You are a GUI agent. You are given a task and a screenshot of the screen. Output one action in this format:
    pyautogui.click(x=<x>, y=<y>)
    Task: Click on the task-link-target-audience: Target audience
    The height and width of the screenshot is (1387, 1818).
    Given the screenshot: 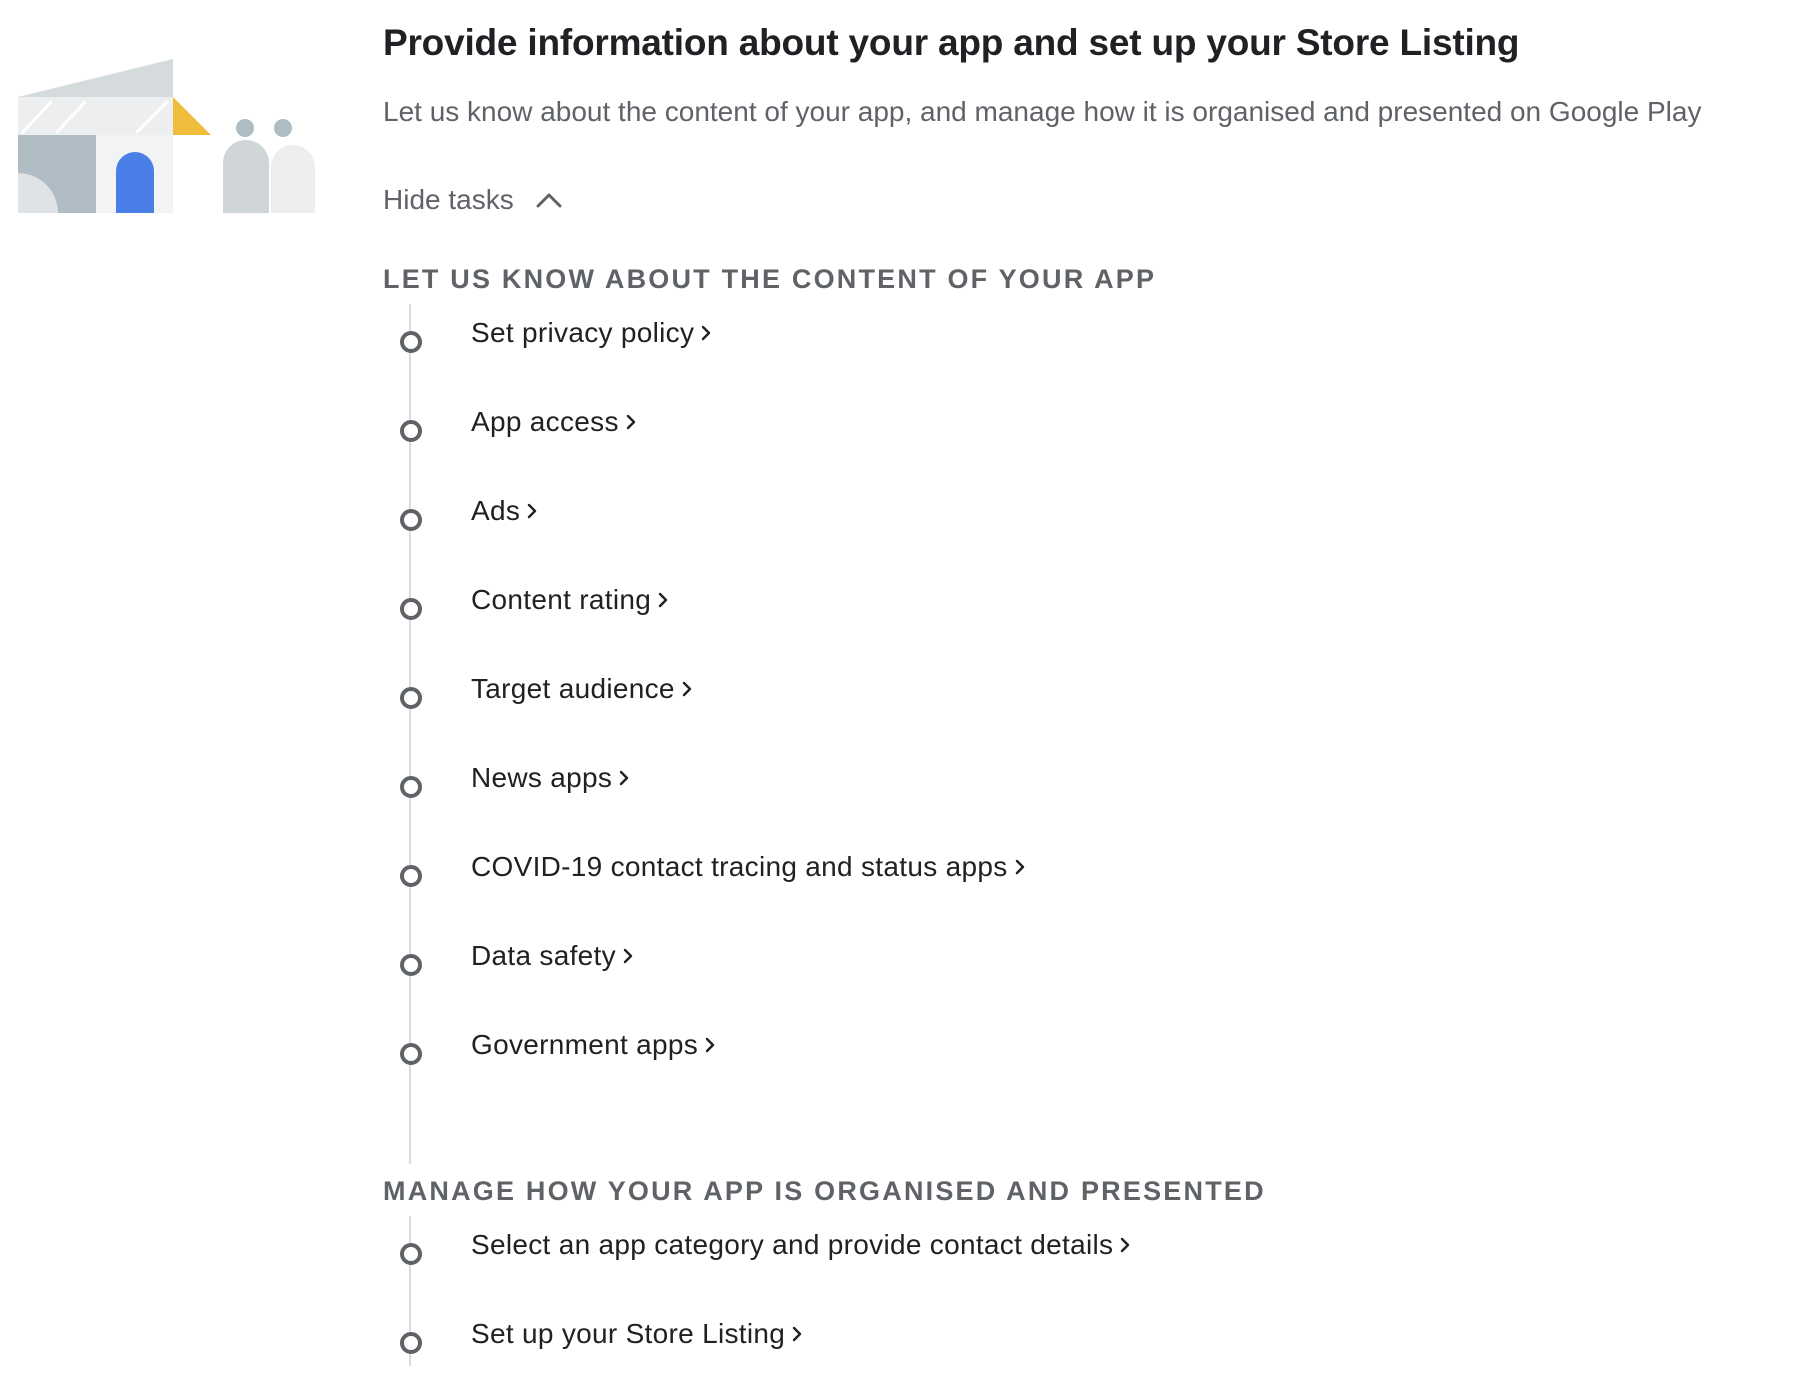 What is the action you would take?
    pyautogui.click(x=582, y=689)
    